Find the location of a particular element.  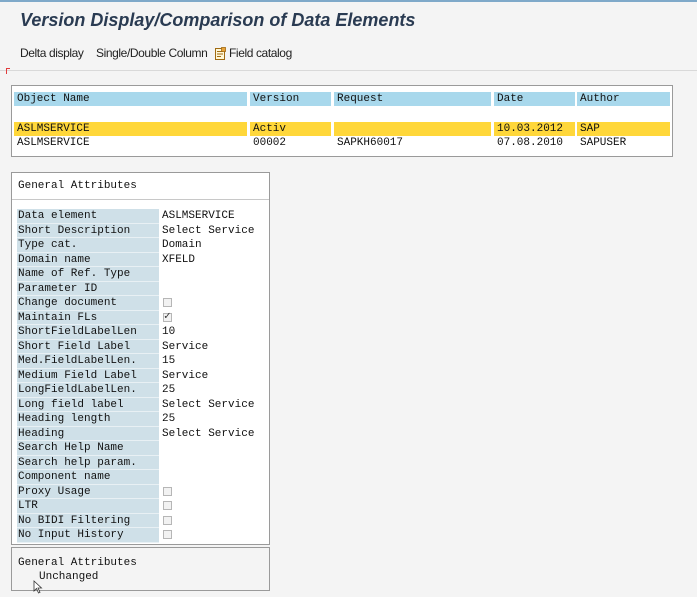

attribute-label: Med.FieldLabelLen. is located at coordinates (88, 361).